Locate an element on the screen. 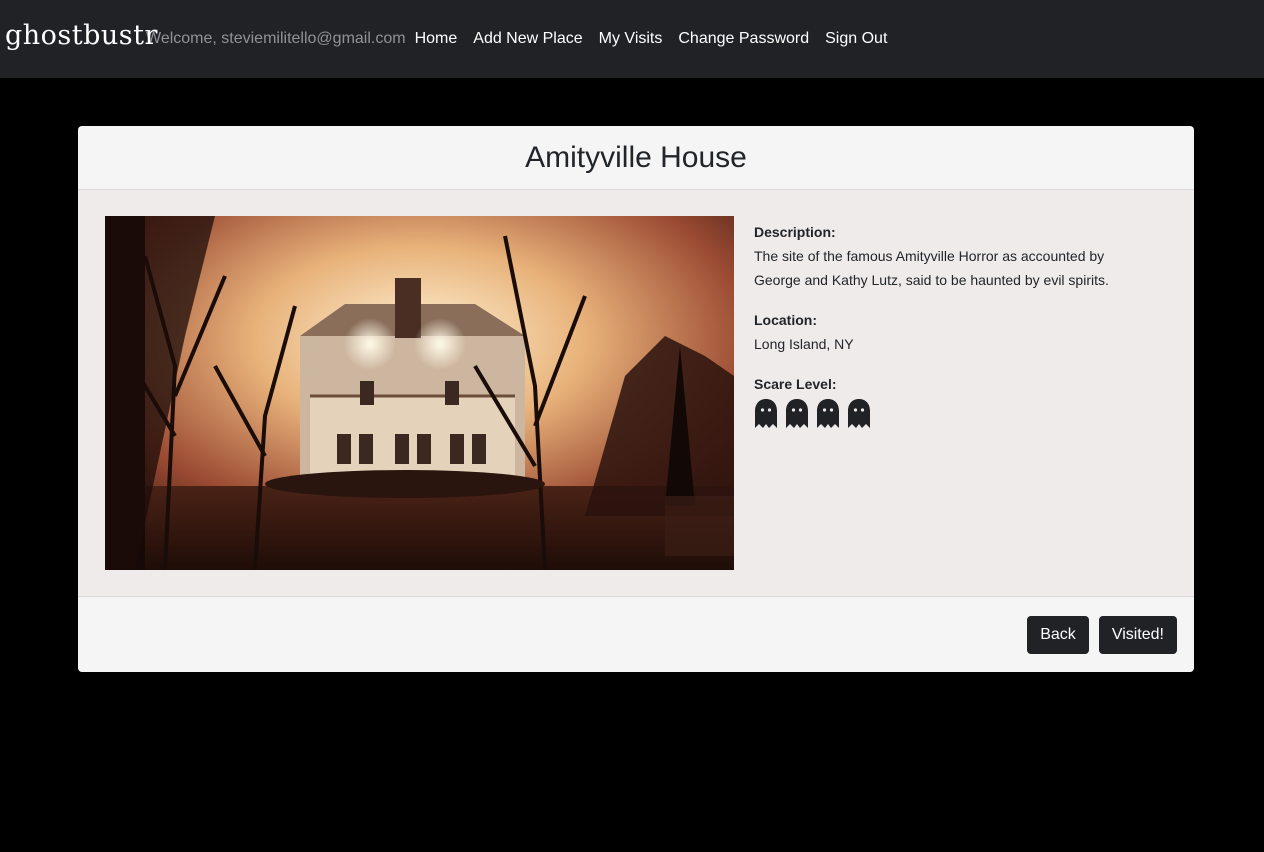  brand-name: ghostbustr is located at coordinates (81, 35).